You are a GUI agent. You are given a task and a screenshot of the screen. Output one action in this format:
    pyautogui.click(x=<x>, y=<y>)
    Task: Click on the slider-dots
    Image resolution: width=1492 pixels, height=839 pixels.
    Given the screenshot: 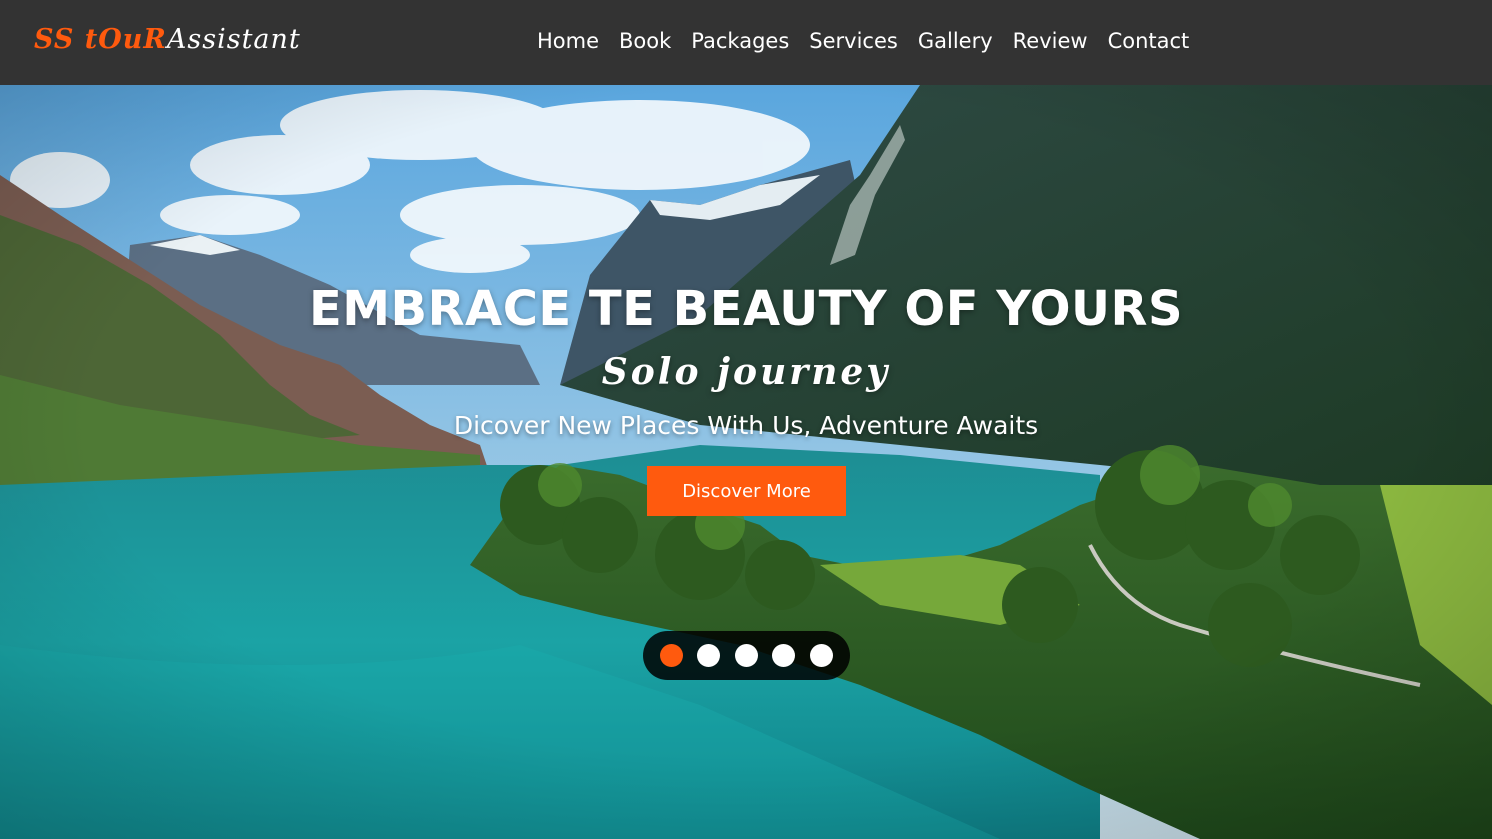 What is the action you would take?
    pyautogui.click(x=746, y=655)
    